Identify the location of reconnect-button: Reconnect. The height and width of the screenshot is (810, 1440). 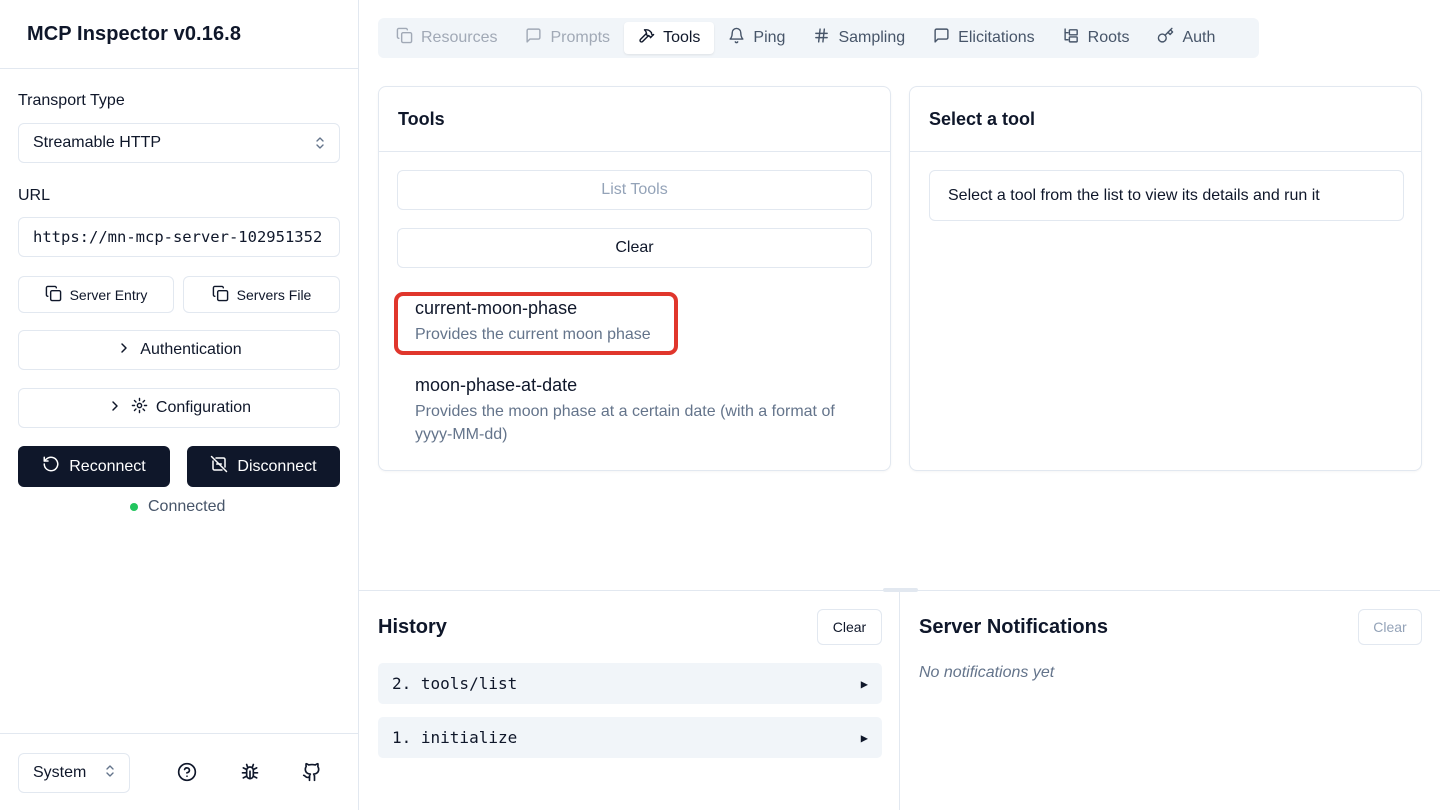
(94, 466).